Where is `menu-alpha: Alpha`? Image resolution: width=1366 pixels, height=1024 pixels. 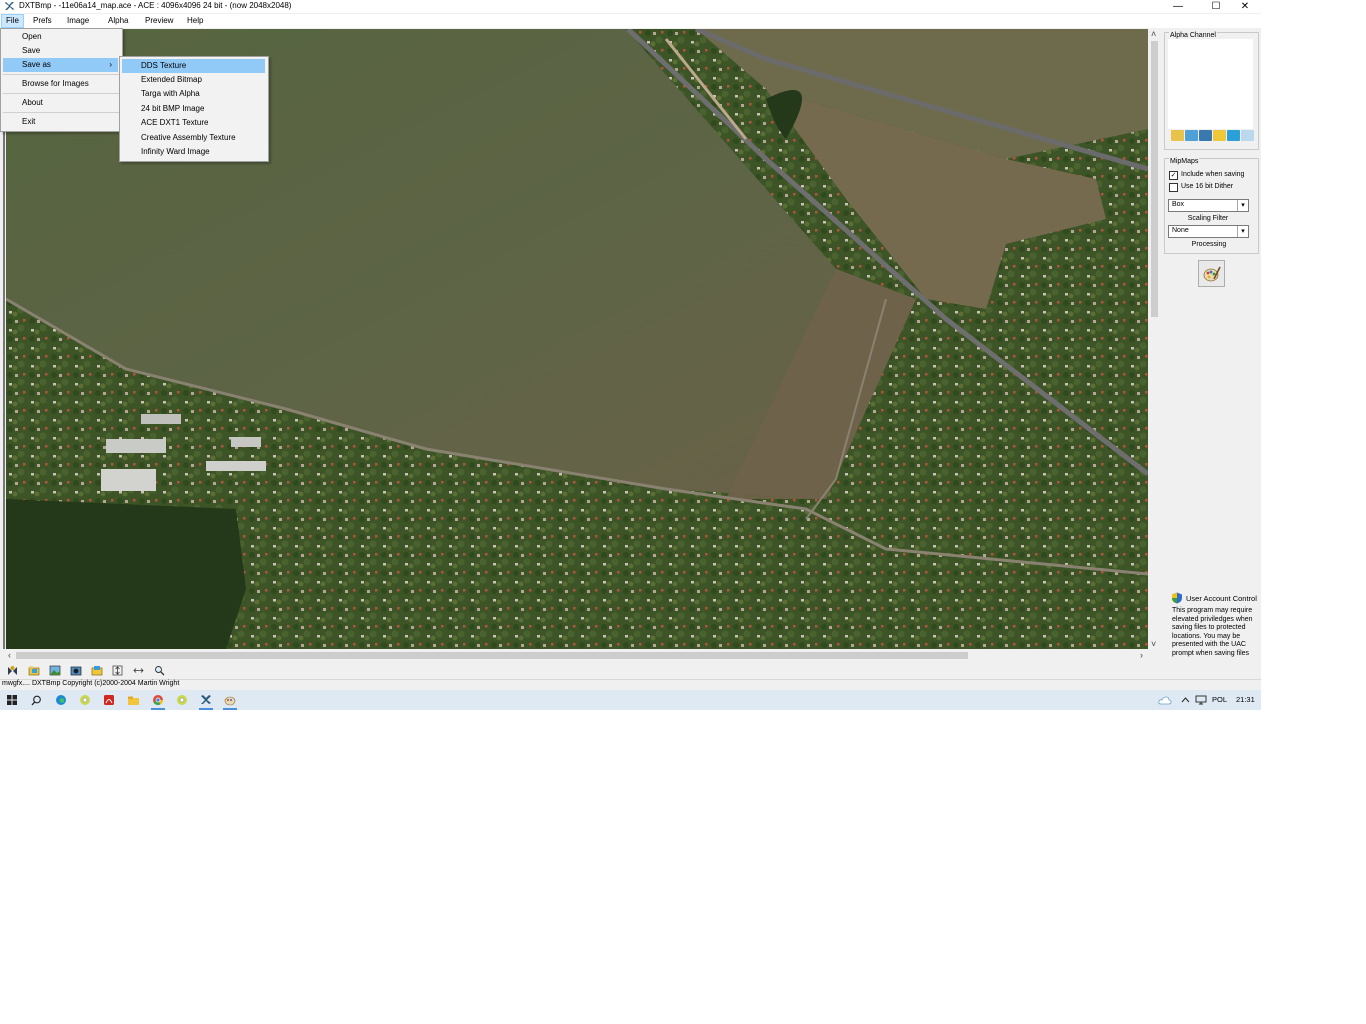
menu-alpha: Alpha is located at coordinates (118, 21).